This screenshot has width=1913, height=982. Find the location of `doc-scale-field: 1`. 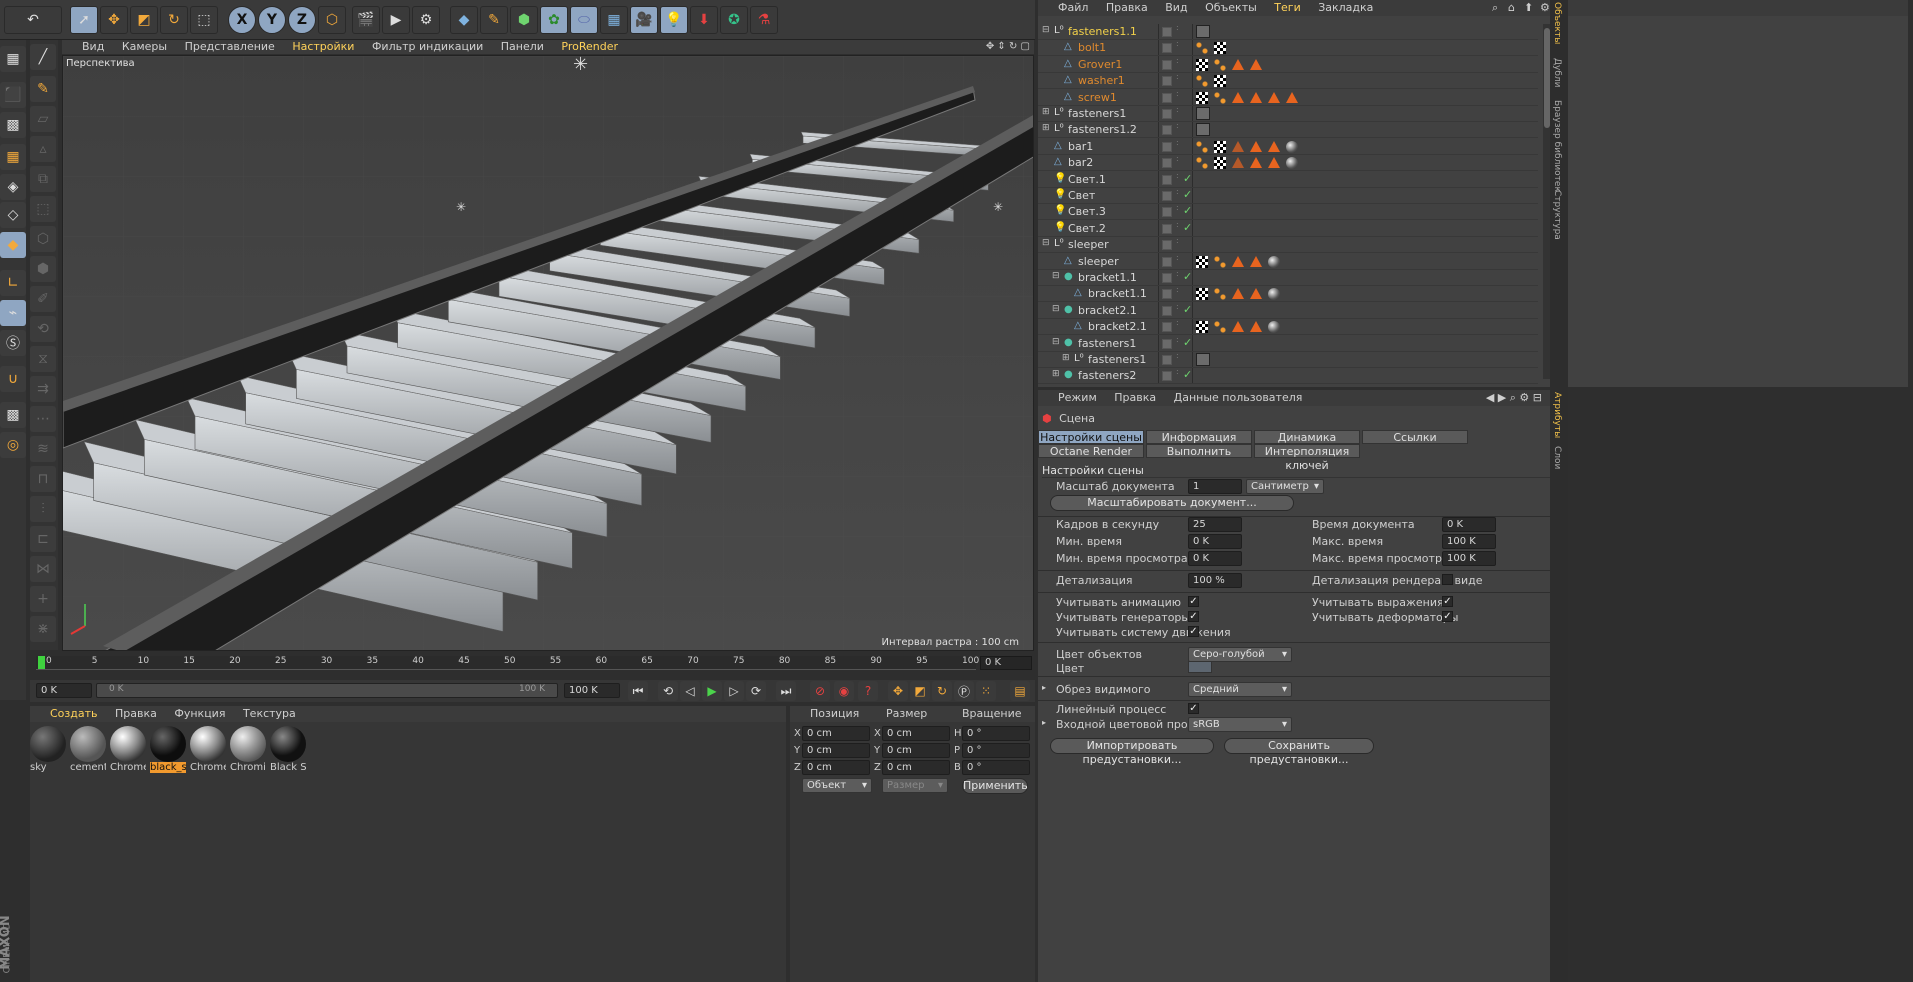

doc-scale-field: 1 is located at coordinates (1215, 486).